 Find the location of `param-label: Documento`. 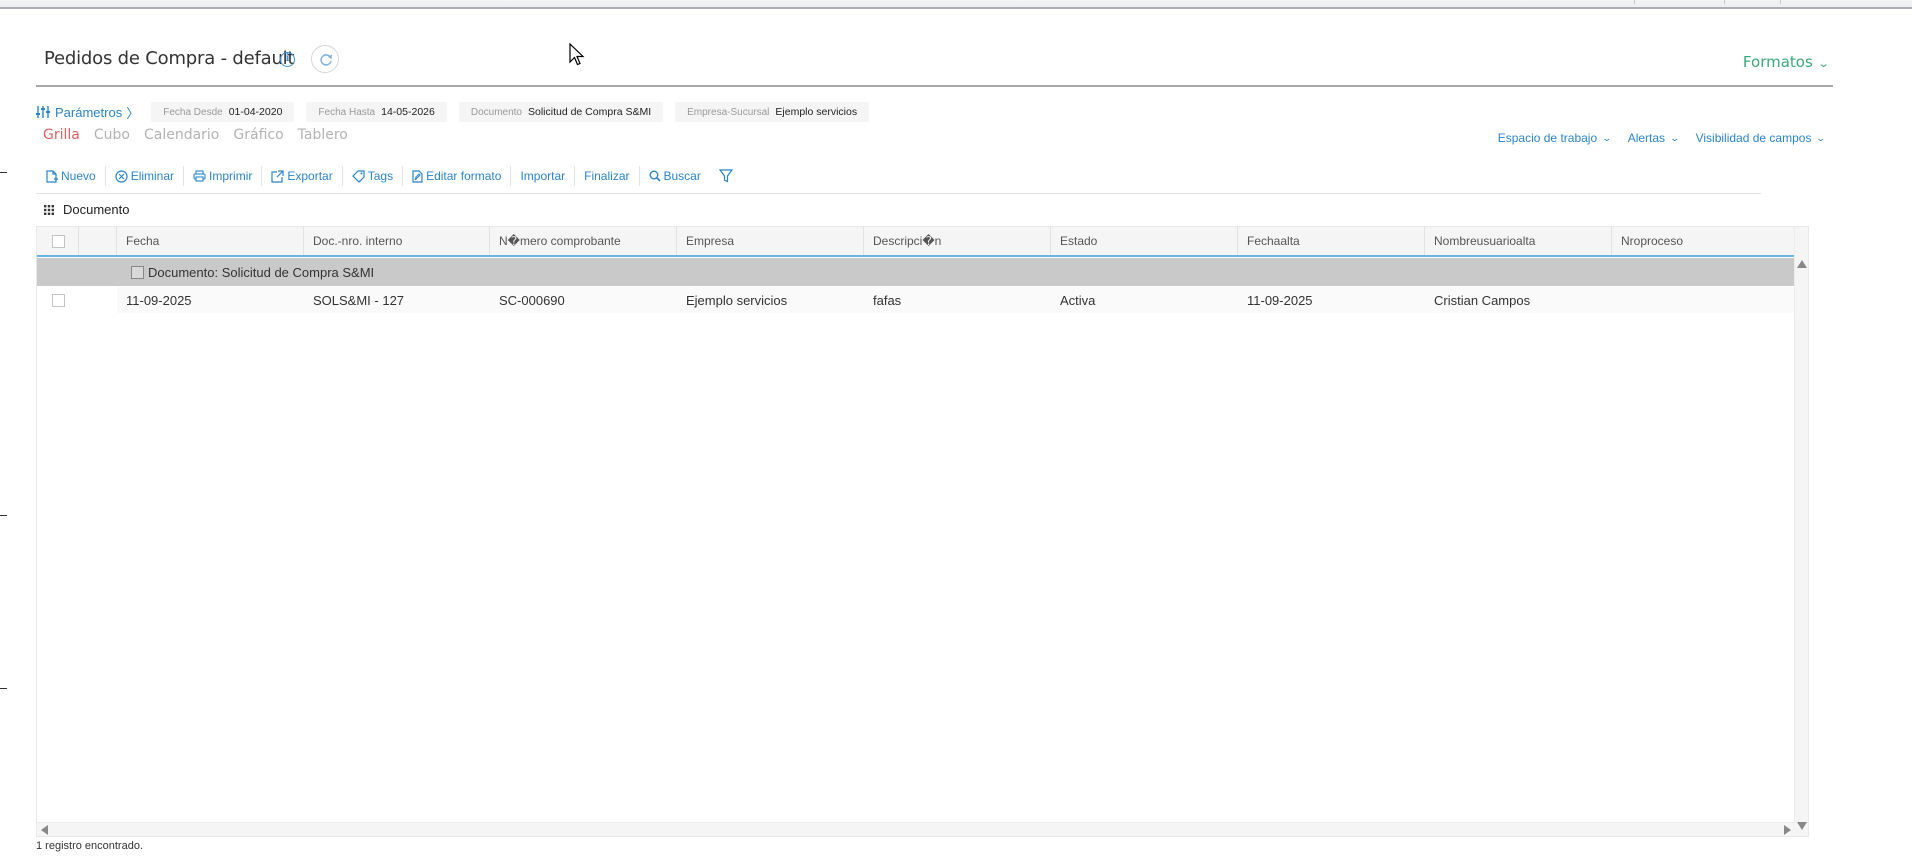

param-label: Documento is located at coordinates (496, 112).